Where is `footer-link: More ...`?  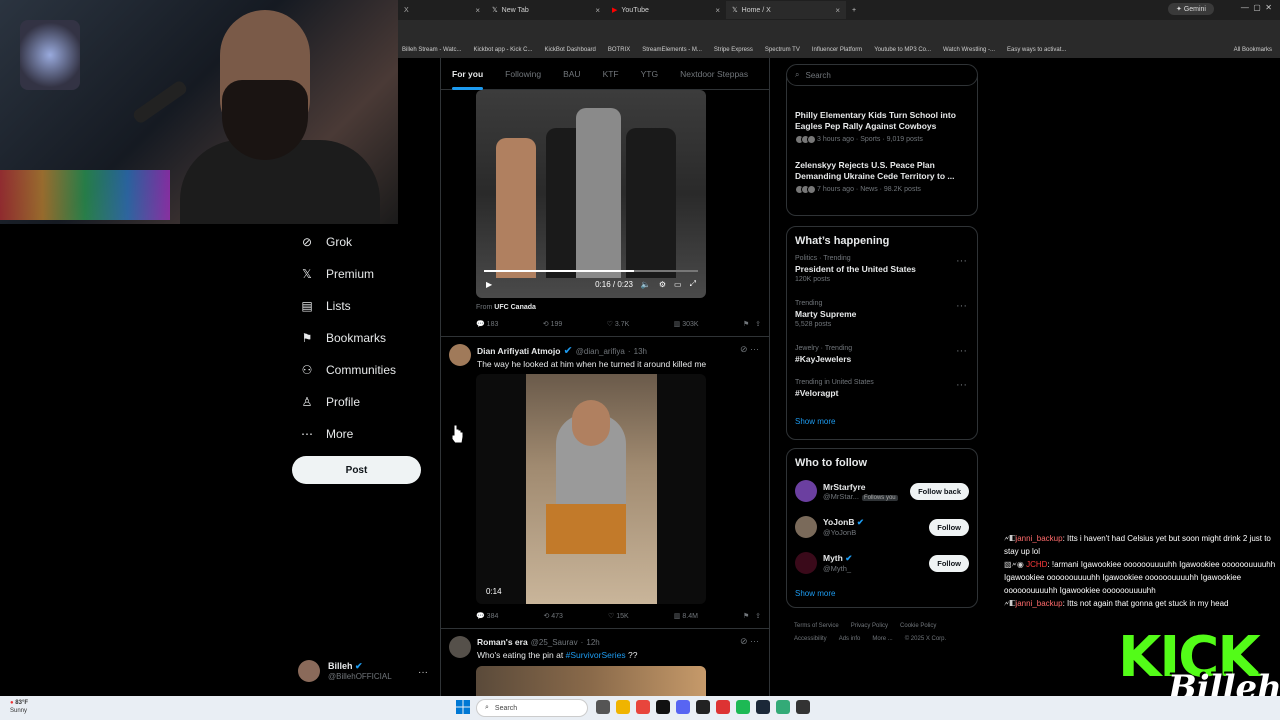 footer-link: More ... is located at coordinates (882, 639).